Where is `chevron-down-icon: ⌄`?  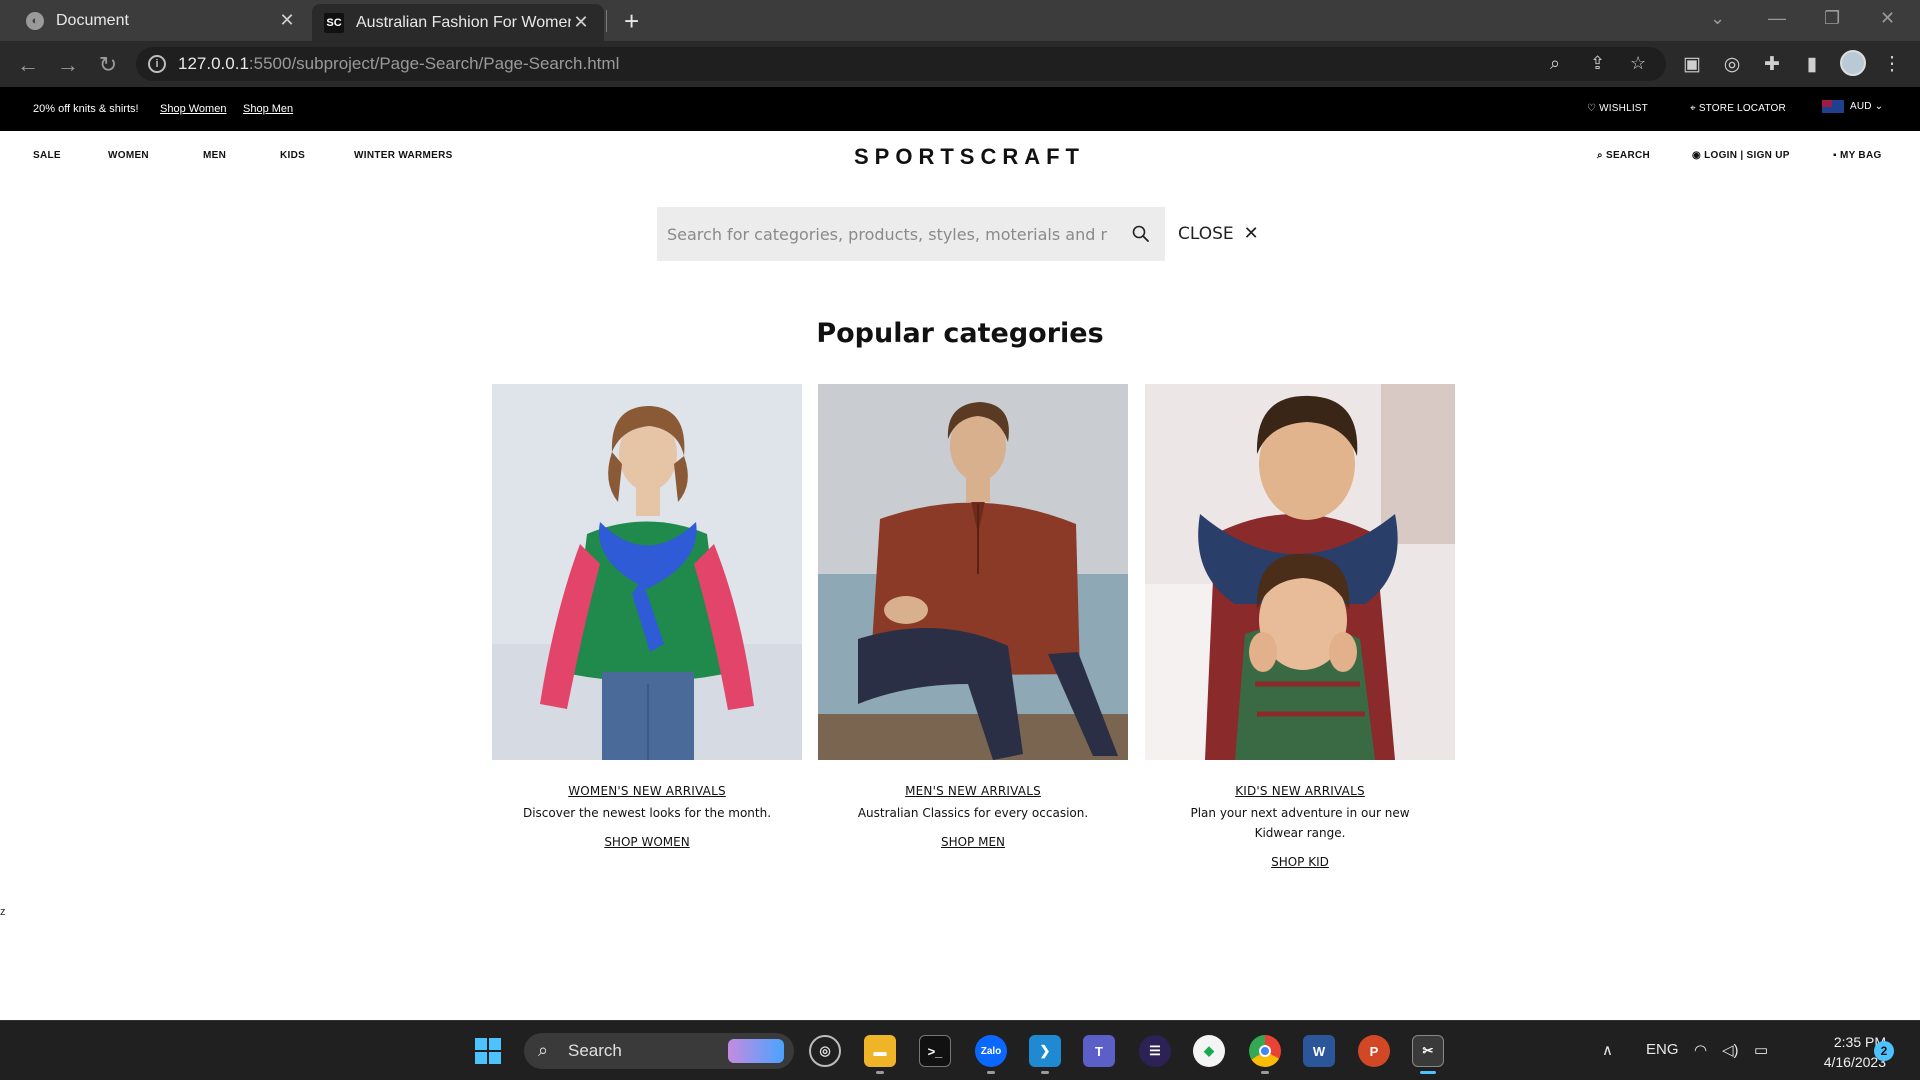
chevron-down-icon: ⌄ is located at coordinates (1877, 107).